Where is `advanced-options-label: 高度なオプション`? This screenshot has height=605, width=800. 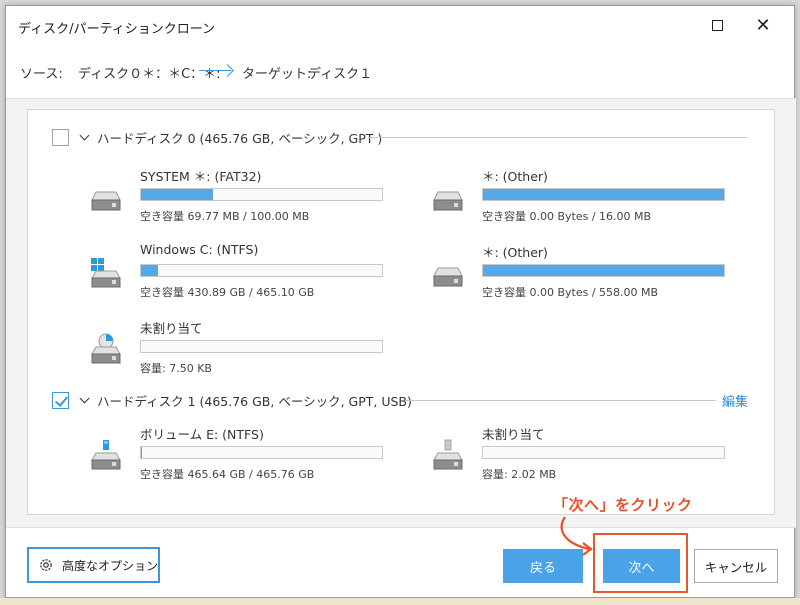 advanced-options-label: 高度なオプション is located at coordinates (110, 565).